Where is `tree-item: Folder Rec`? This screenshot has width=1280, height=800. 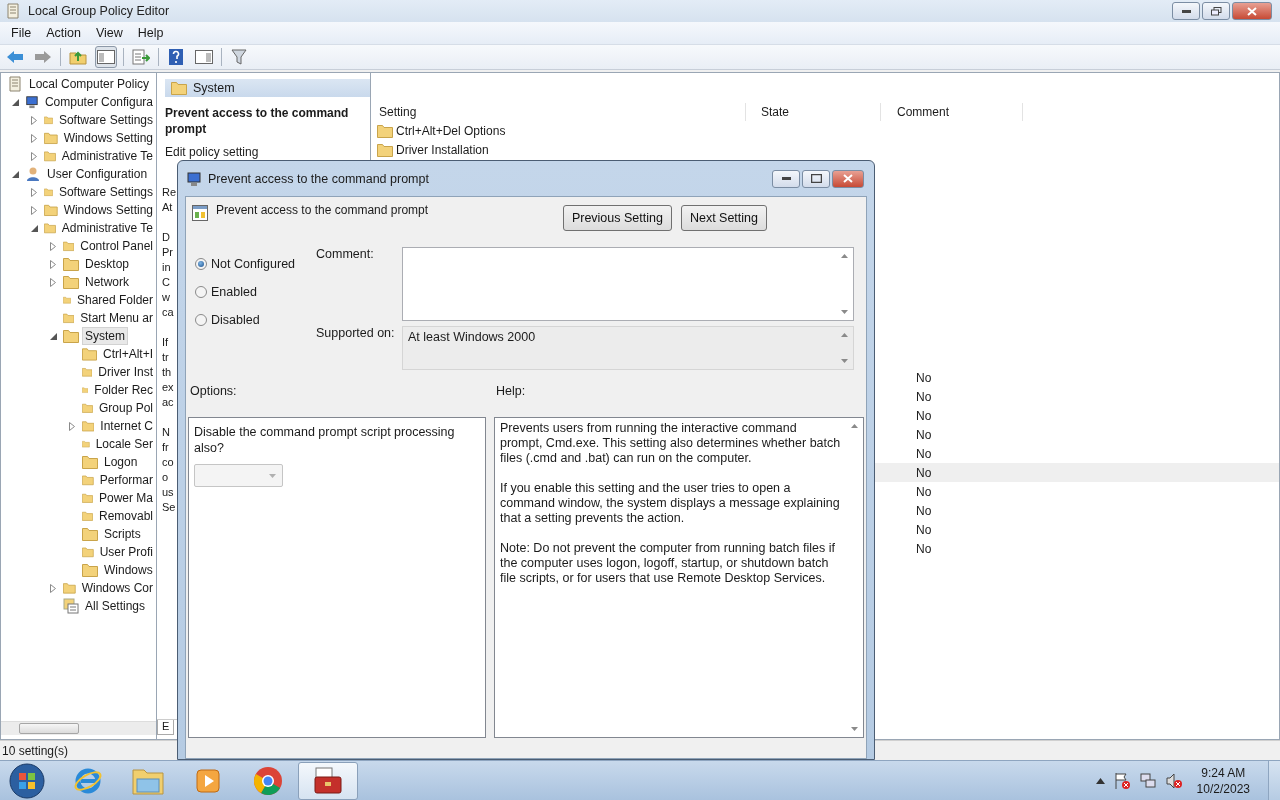 tree-item: Folder Rec is located at coordinates (123, 390).